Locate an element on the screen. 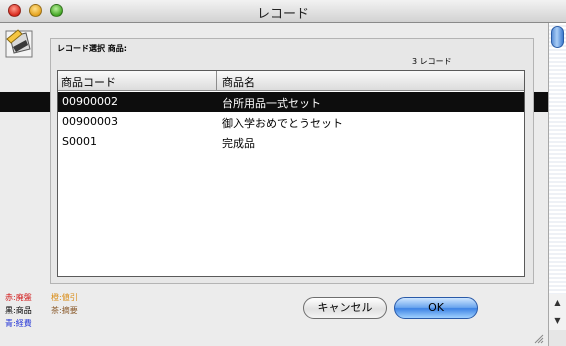 This screenshot has width=566, height=346. scroll-corner is located at coordinates (557, 338).